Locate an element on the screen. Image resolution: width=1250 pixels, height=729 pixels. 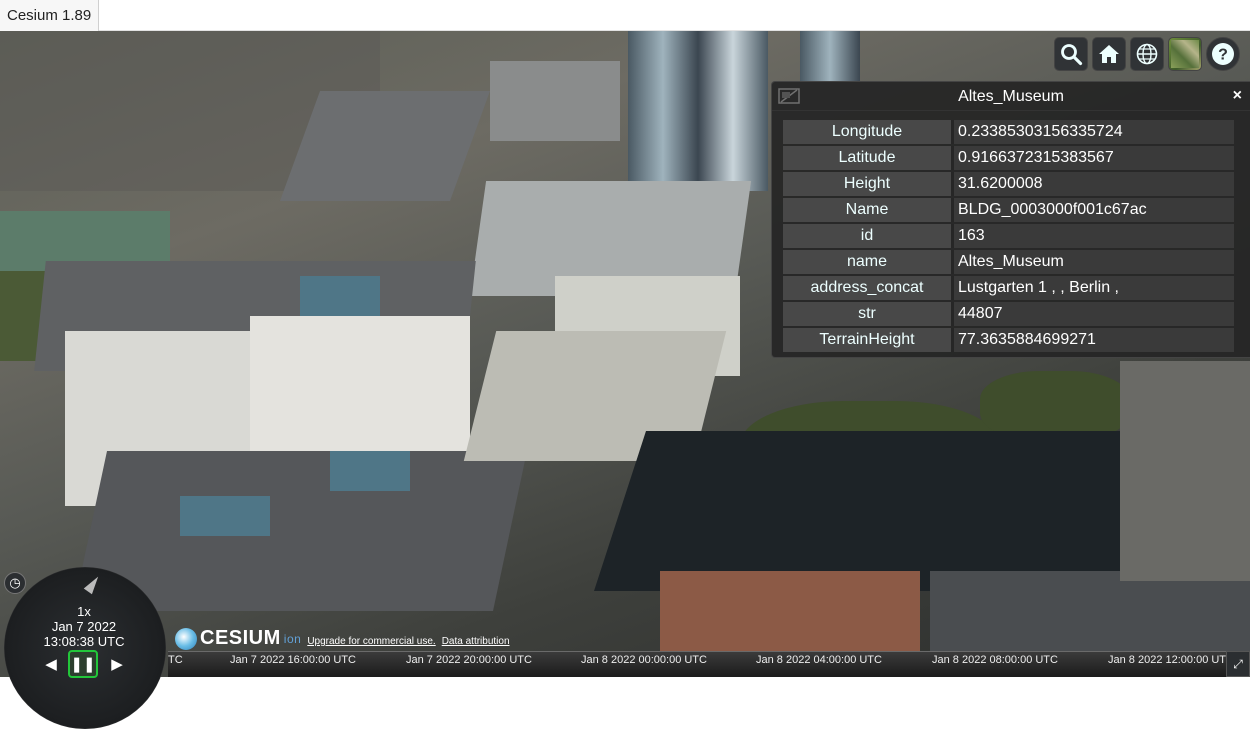
fullscreen-button: ⤢ is located at coordinates (1238, 664).